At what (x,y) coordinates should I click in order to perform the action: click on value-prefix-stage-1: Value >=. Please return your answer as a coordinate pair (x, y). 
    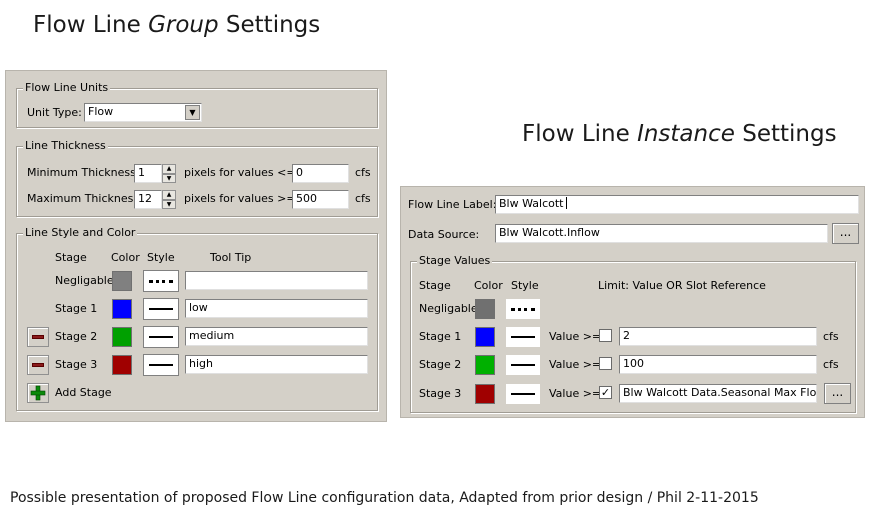
    Looking at the image, I should click on (575, 336).